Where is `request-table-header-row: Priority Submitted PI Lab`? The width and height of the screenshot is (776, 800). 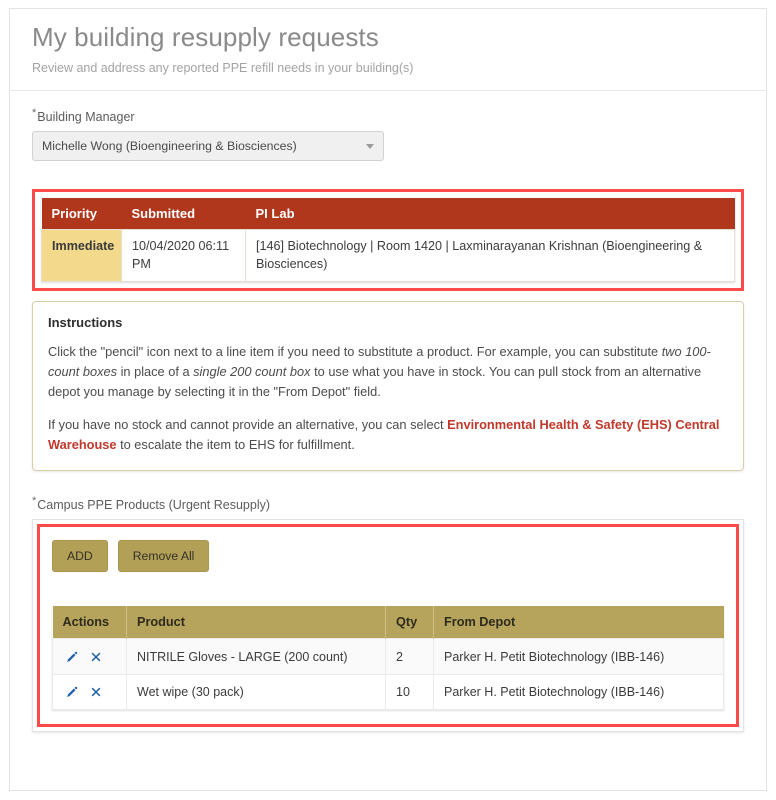 request-table-header-row: Priority Submitted PI Lab is located at coordinates (388, 214).